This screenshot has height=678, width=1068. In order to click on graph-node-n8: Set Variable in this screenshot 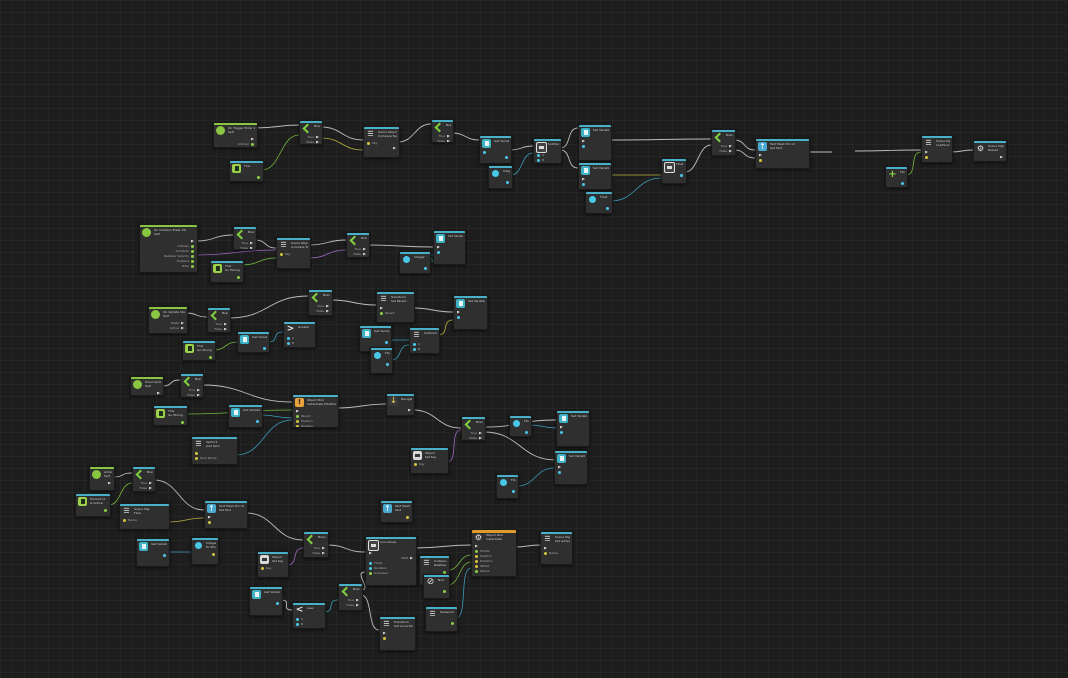, I will do `click(595, 176)`.